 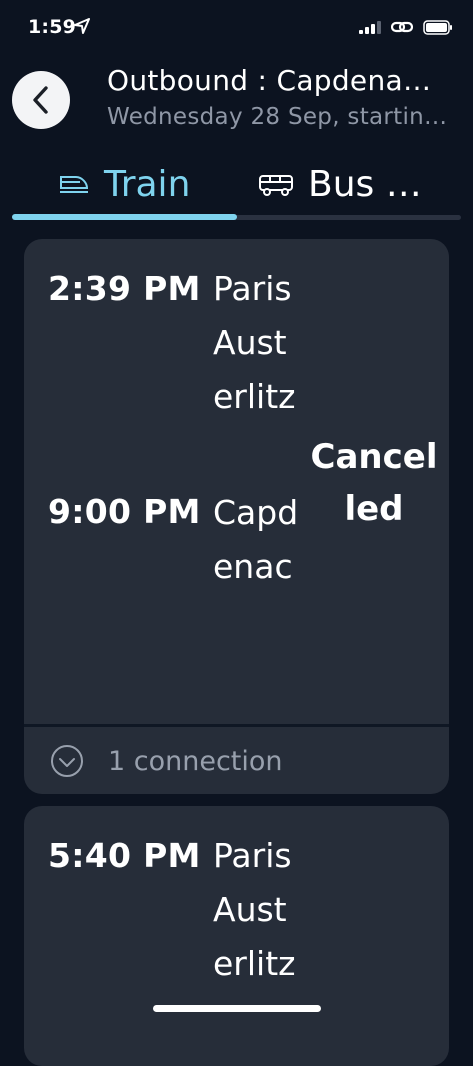 What do you see at coordinates (276, 185) in the screenshot?
I see `bus-icon` at bounding box center [276, 185].